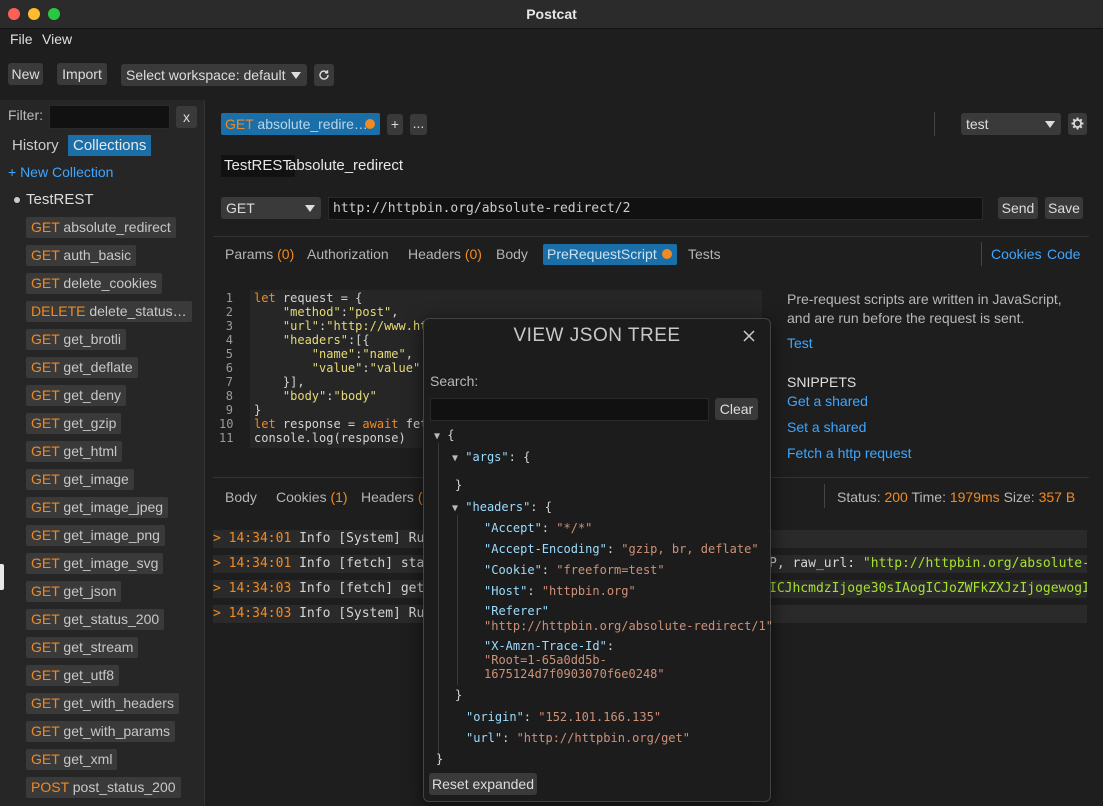 The width and height of the screenshot is (1103, 806). What do you see at coordinates (628, 626) in the screenshot?
I see `json-referer-value: "http://httpbin.org/absolute-redirect/1"` at bounding box center [628, 626].